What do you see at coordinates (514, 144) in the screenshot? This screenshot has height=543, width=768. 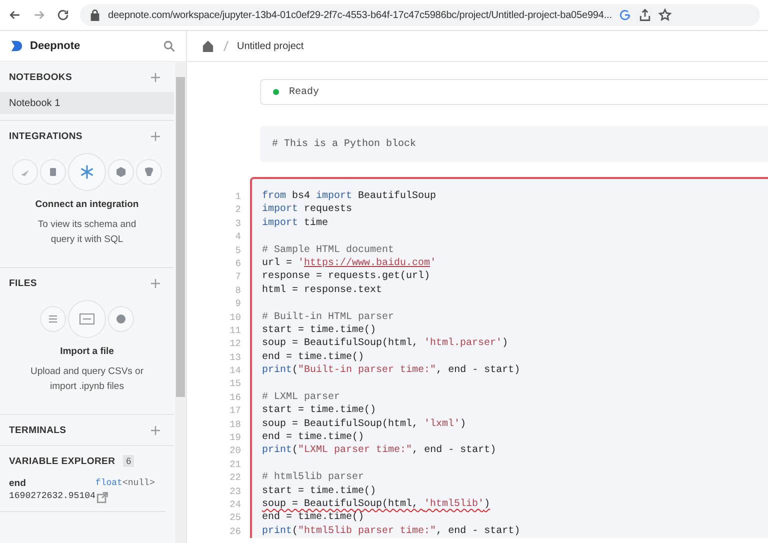 I see `markdown-block: # This is a Python block` at bounding box center [514, 144].